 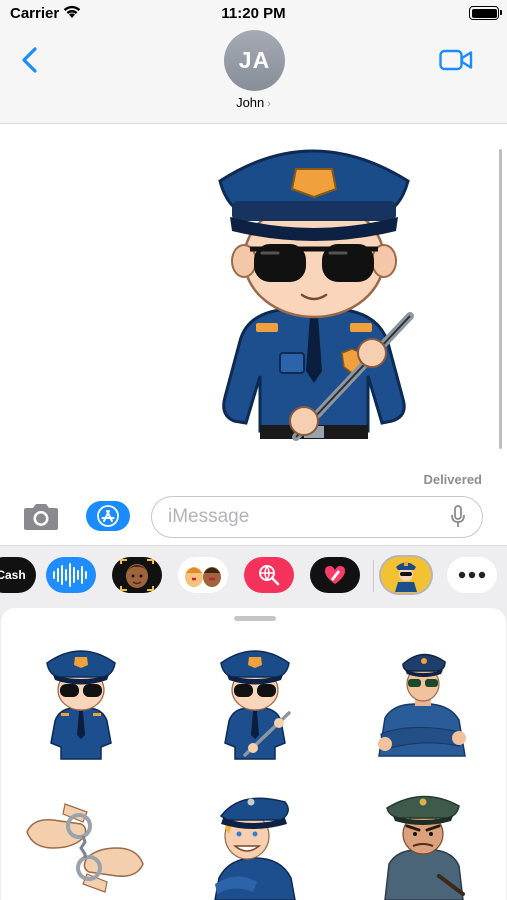 I want to click on police-officer-arms-crossed-sticker, so click(x=421, y=706).